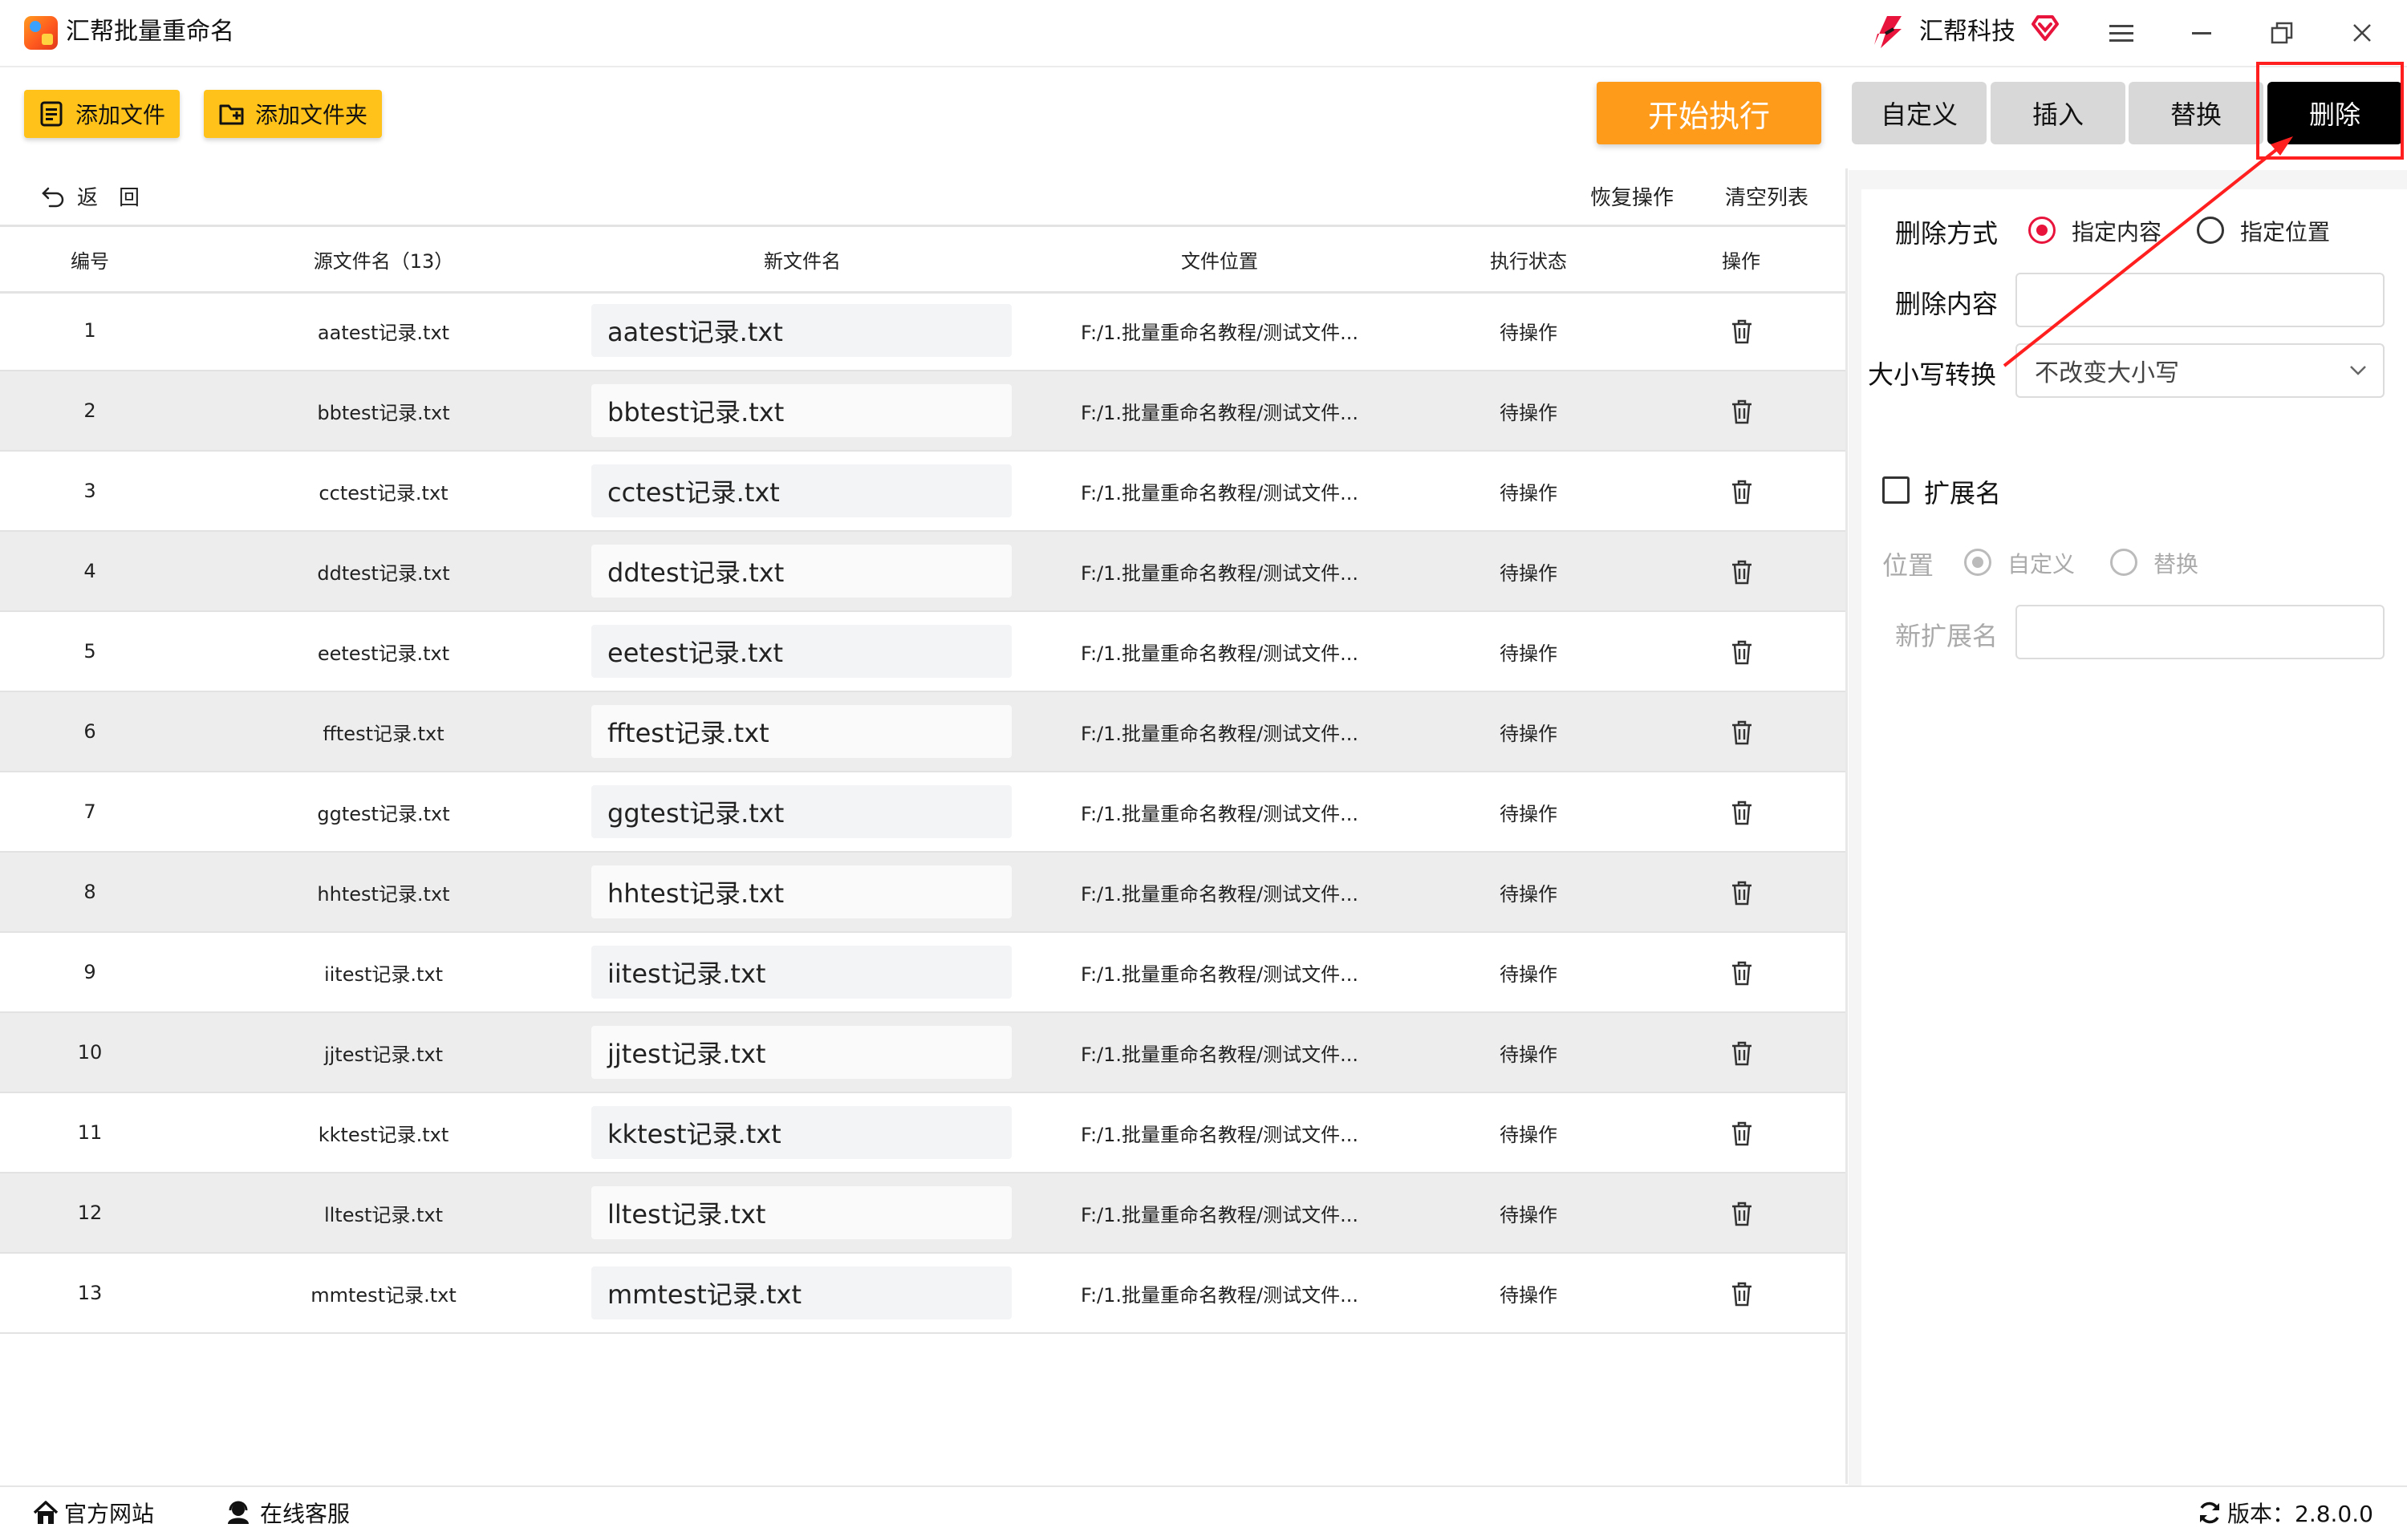  Describe the element at coordinates (41, 33) in the screenshot. I see `app-logo-icon` at that location.